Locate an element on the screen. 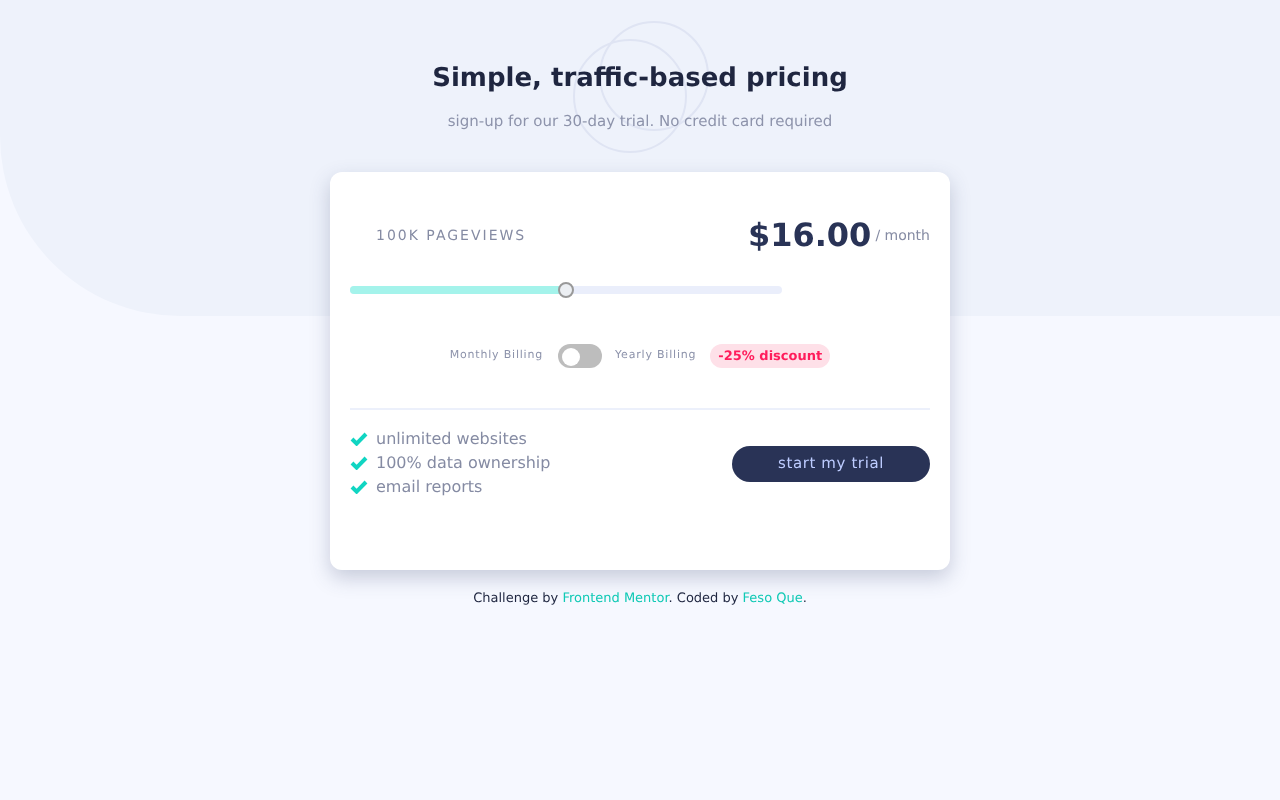 The width and height of the screenshot is (1280, 800). price: $16.00 is located at coordinates (809, 235).